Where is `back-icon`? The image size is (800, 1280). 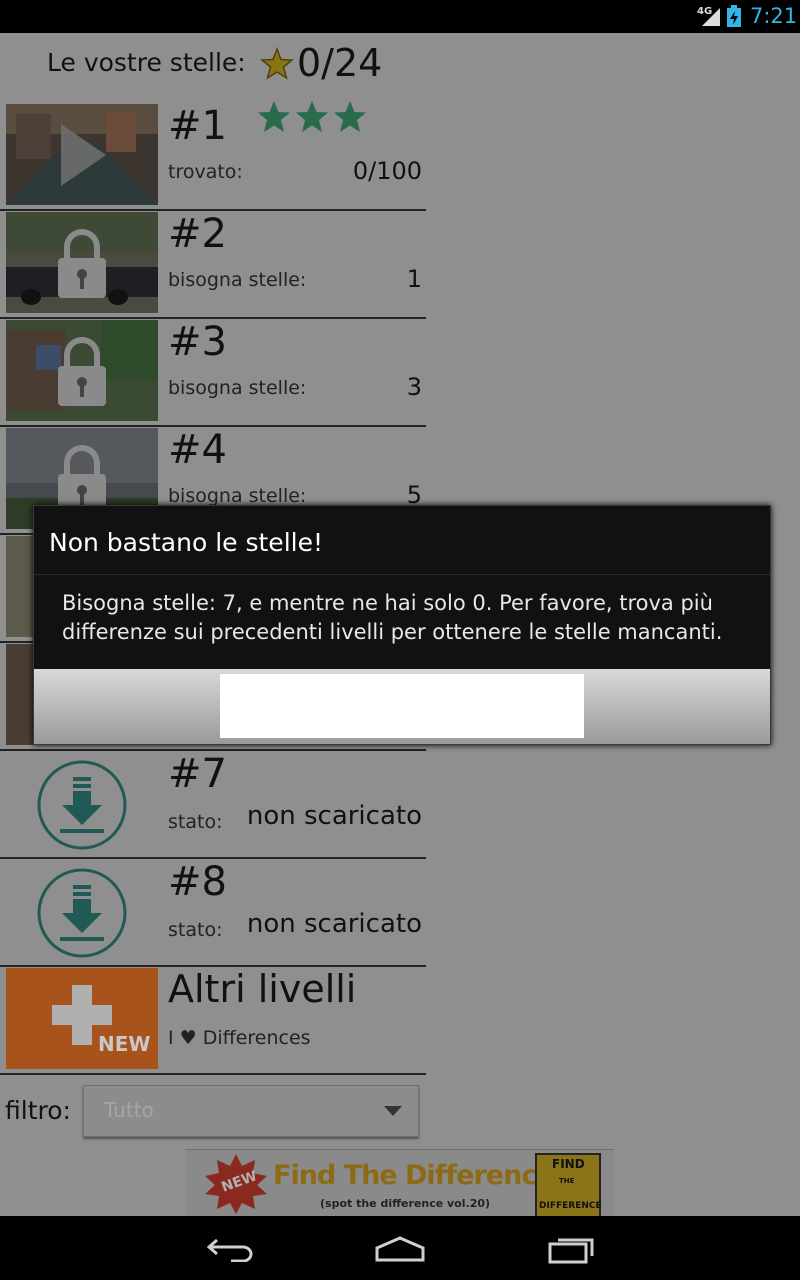 back-icon is located at coordinates (230, 1249).